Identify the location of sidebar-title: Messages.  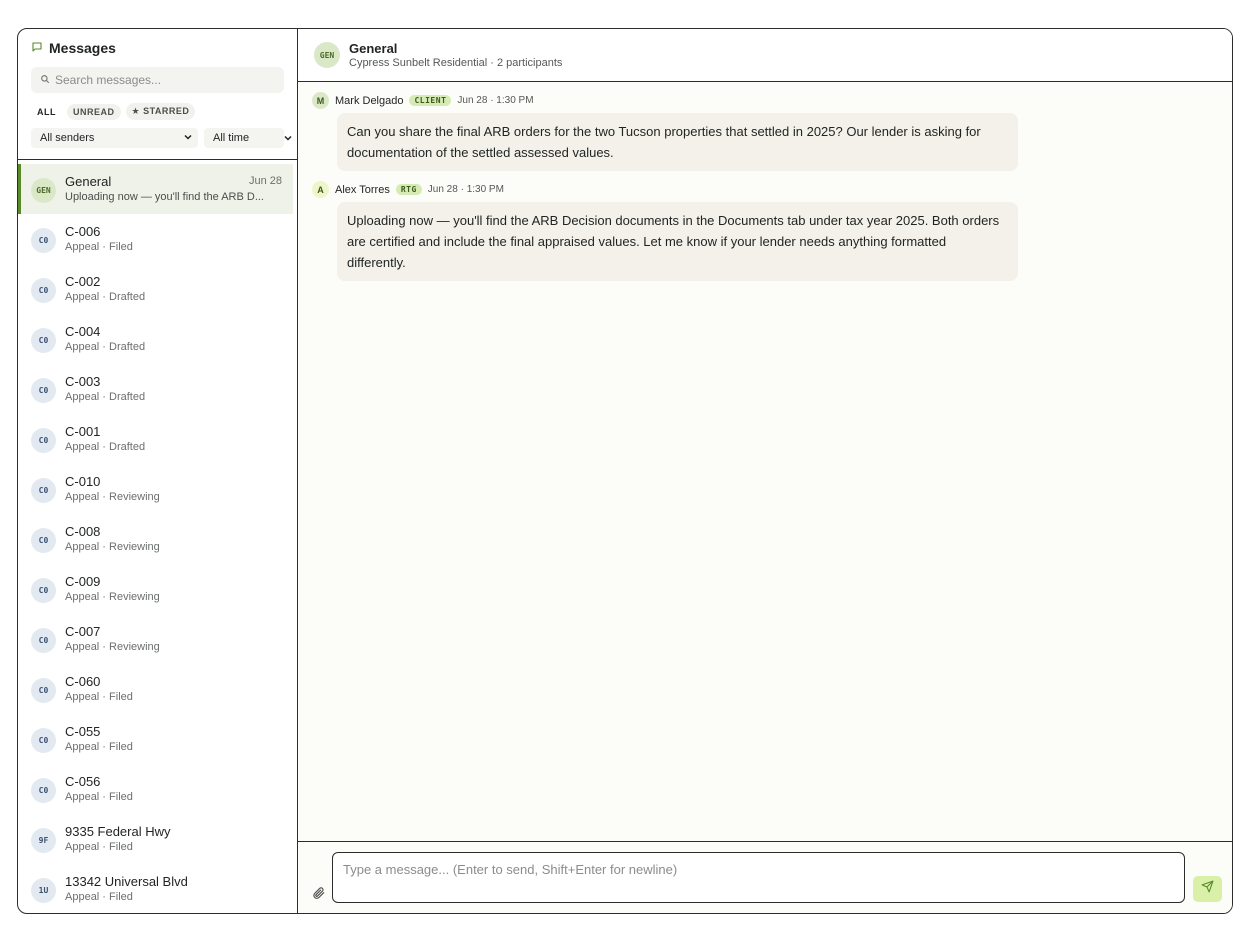
(157, 48).